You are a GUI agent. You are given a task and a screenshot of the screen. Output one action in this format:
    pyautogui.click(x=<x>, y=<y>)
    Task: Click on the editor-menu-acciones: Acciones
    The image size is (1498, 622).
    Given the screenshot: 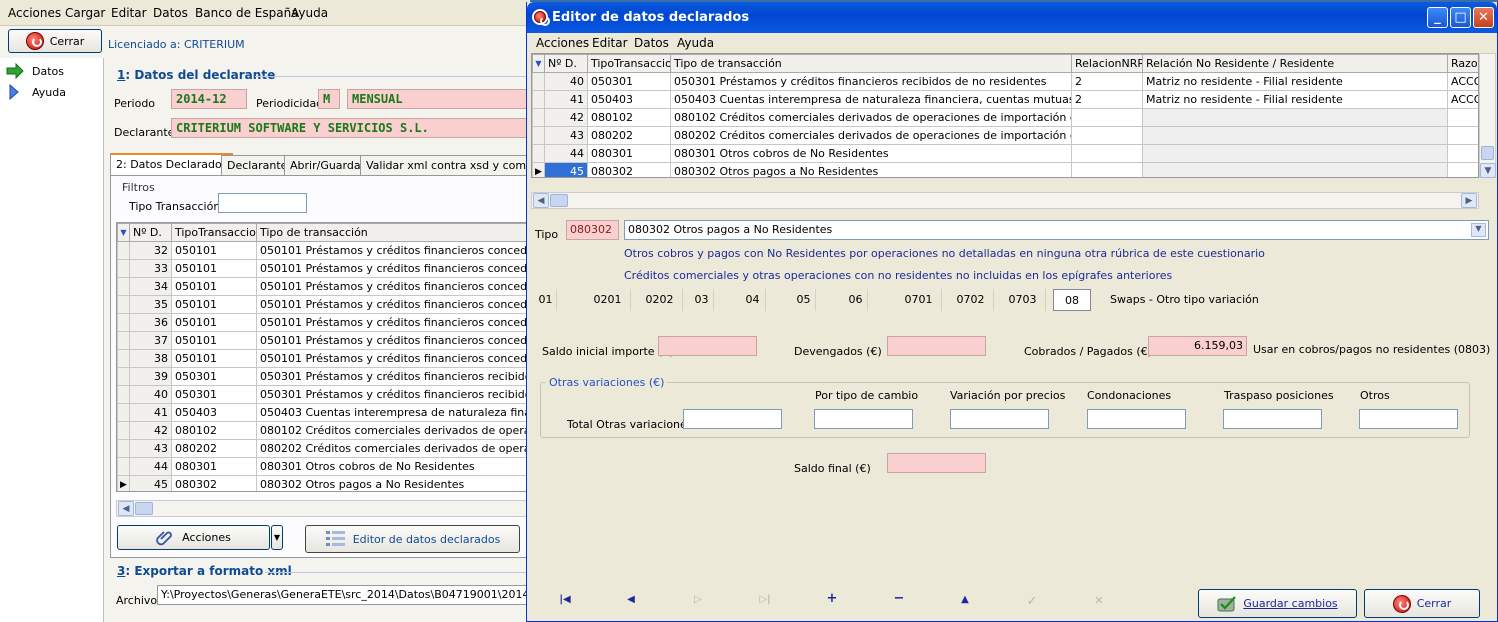 What is the action you would take?
    pyautogui.click(x=562, y=43)
    